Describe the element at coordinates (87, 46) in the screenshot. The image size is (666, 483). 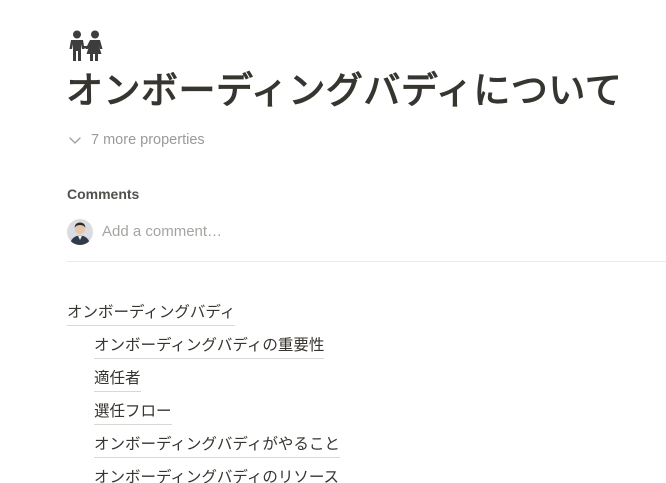
I see `people-holding-hands-icon` at that location.